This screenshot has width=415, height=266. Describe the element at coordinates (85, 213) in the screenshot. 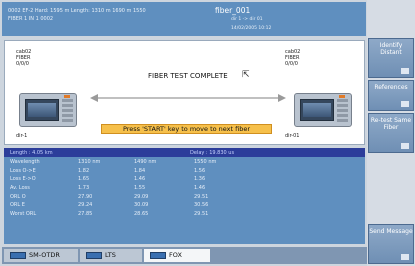

I see `table-cell: 27.85` at that location.